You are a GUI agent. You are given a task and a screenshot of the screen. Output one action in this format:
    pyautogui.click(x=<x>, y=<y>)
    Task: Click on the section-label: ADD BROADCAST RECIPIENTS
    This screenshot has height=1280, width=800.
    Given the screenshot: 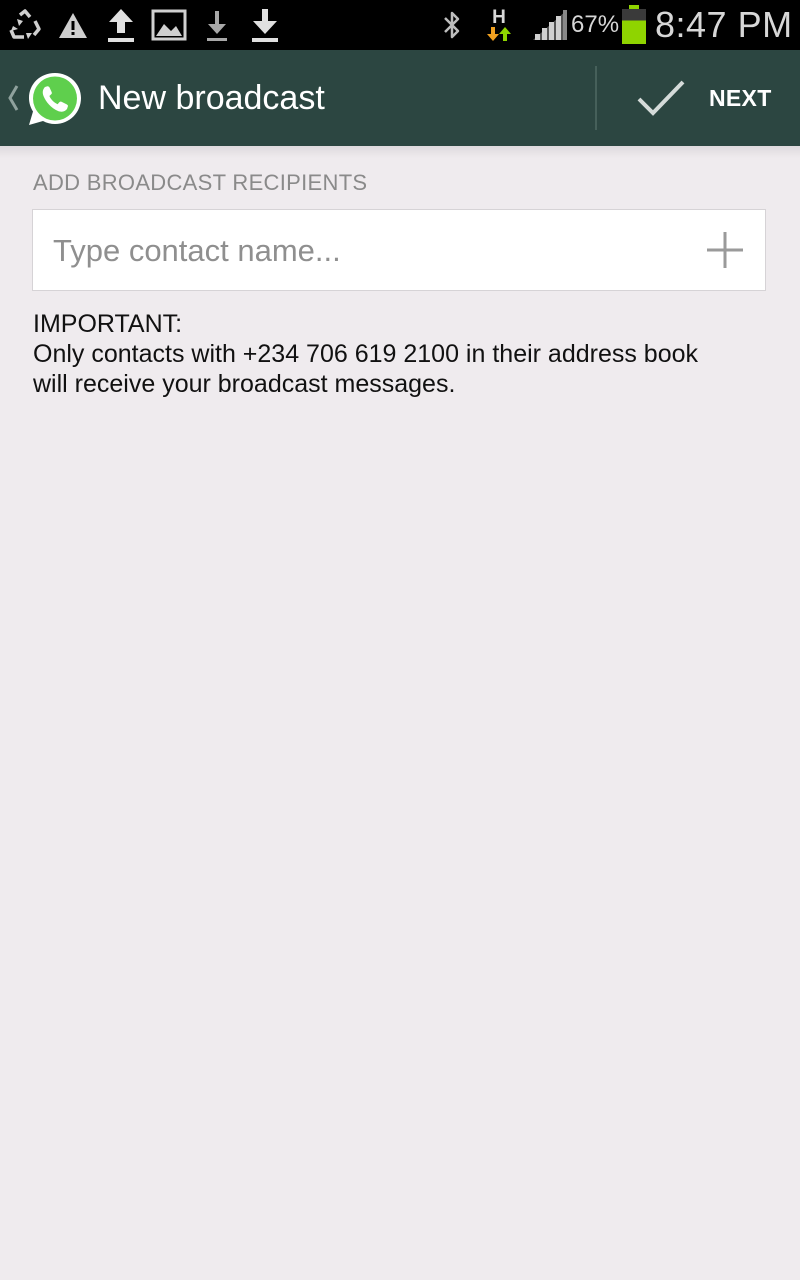 What is the action you would take?
    pyautogui.click(x=200, y=182)
    